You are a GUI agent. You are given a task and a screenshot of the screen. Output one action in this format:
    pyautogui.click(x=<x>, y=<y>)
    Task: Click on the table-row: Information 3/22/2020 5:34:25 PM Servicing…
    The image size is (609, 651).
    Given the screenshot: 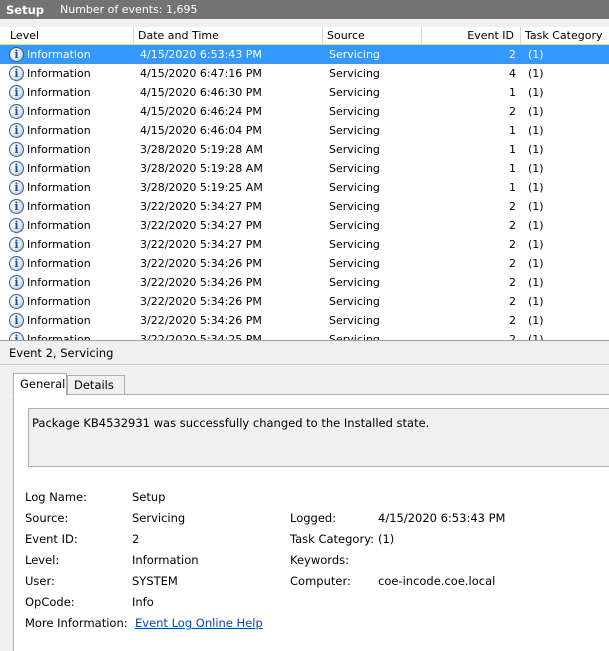 What is the action you would take?
    pyautogui.click(x=304, y=335)
    